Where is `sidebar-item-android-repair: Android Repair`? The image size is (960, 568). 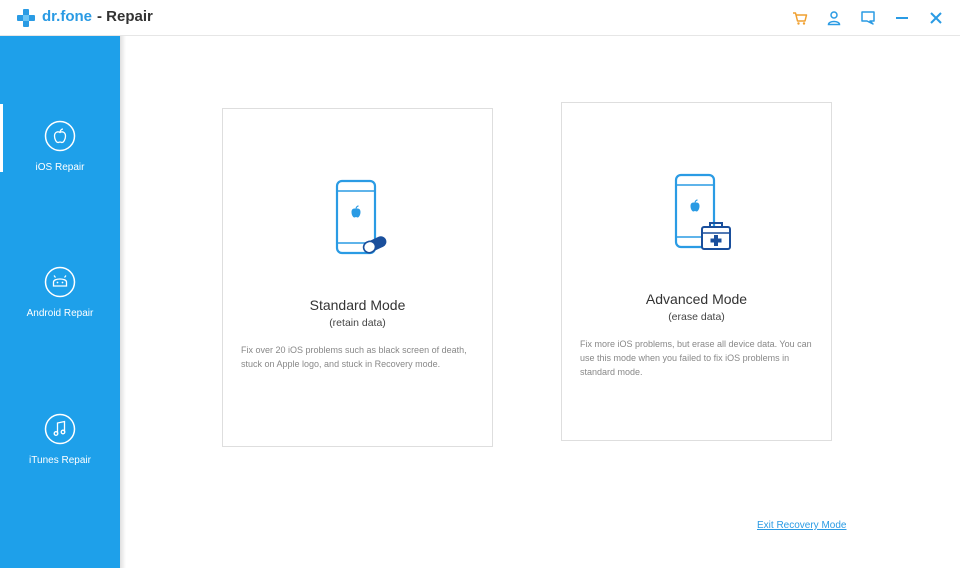
sidebar-item-android-repair: Android Repair is located at coordinates (60, 321).